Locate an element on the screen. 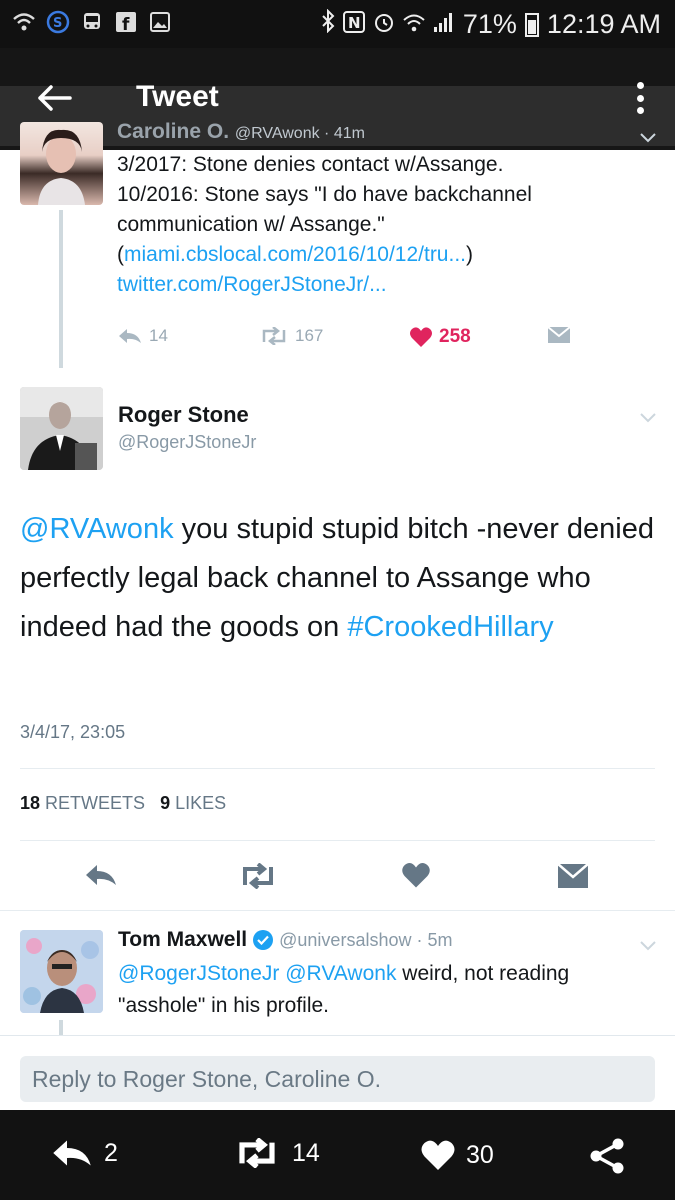  bluetooth-icon is located at coordinates (328, 24).